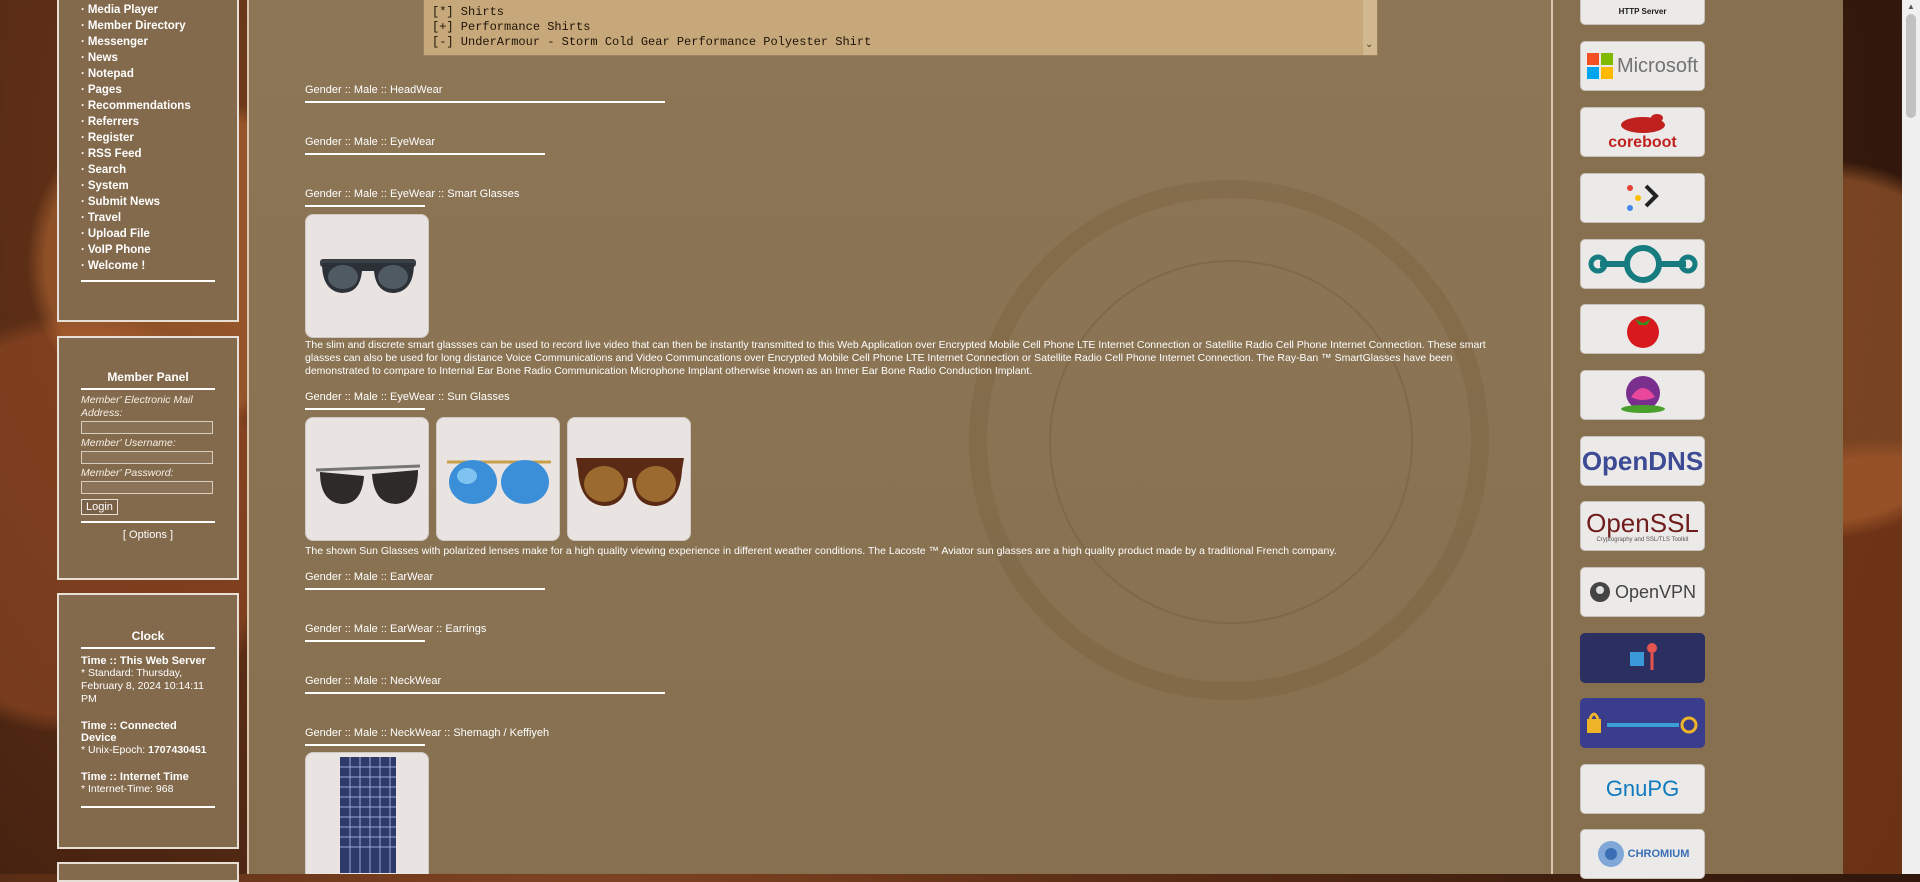 The image size is (1920, 882). Describe the element at coordinates (148, 58) in the screenshot. I see `sidebar-item-news: · News` at that location.